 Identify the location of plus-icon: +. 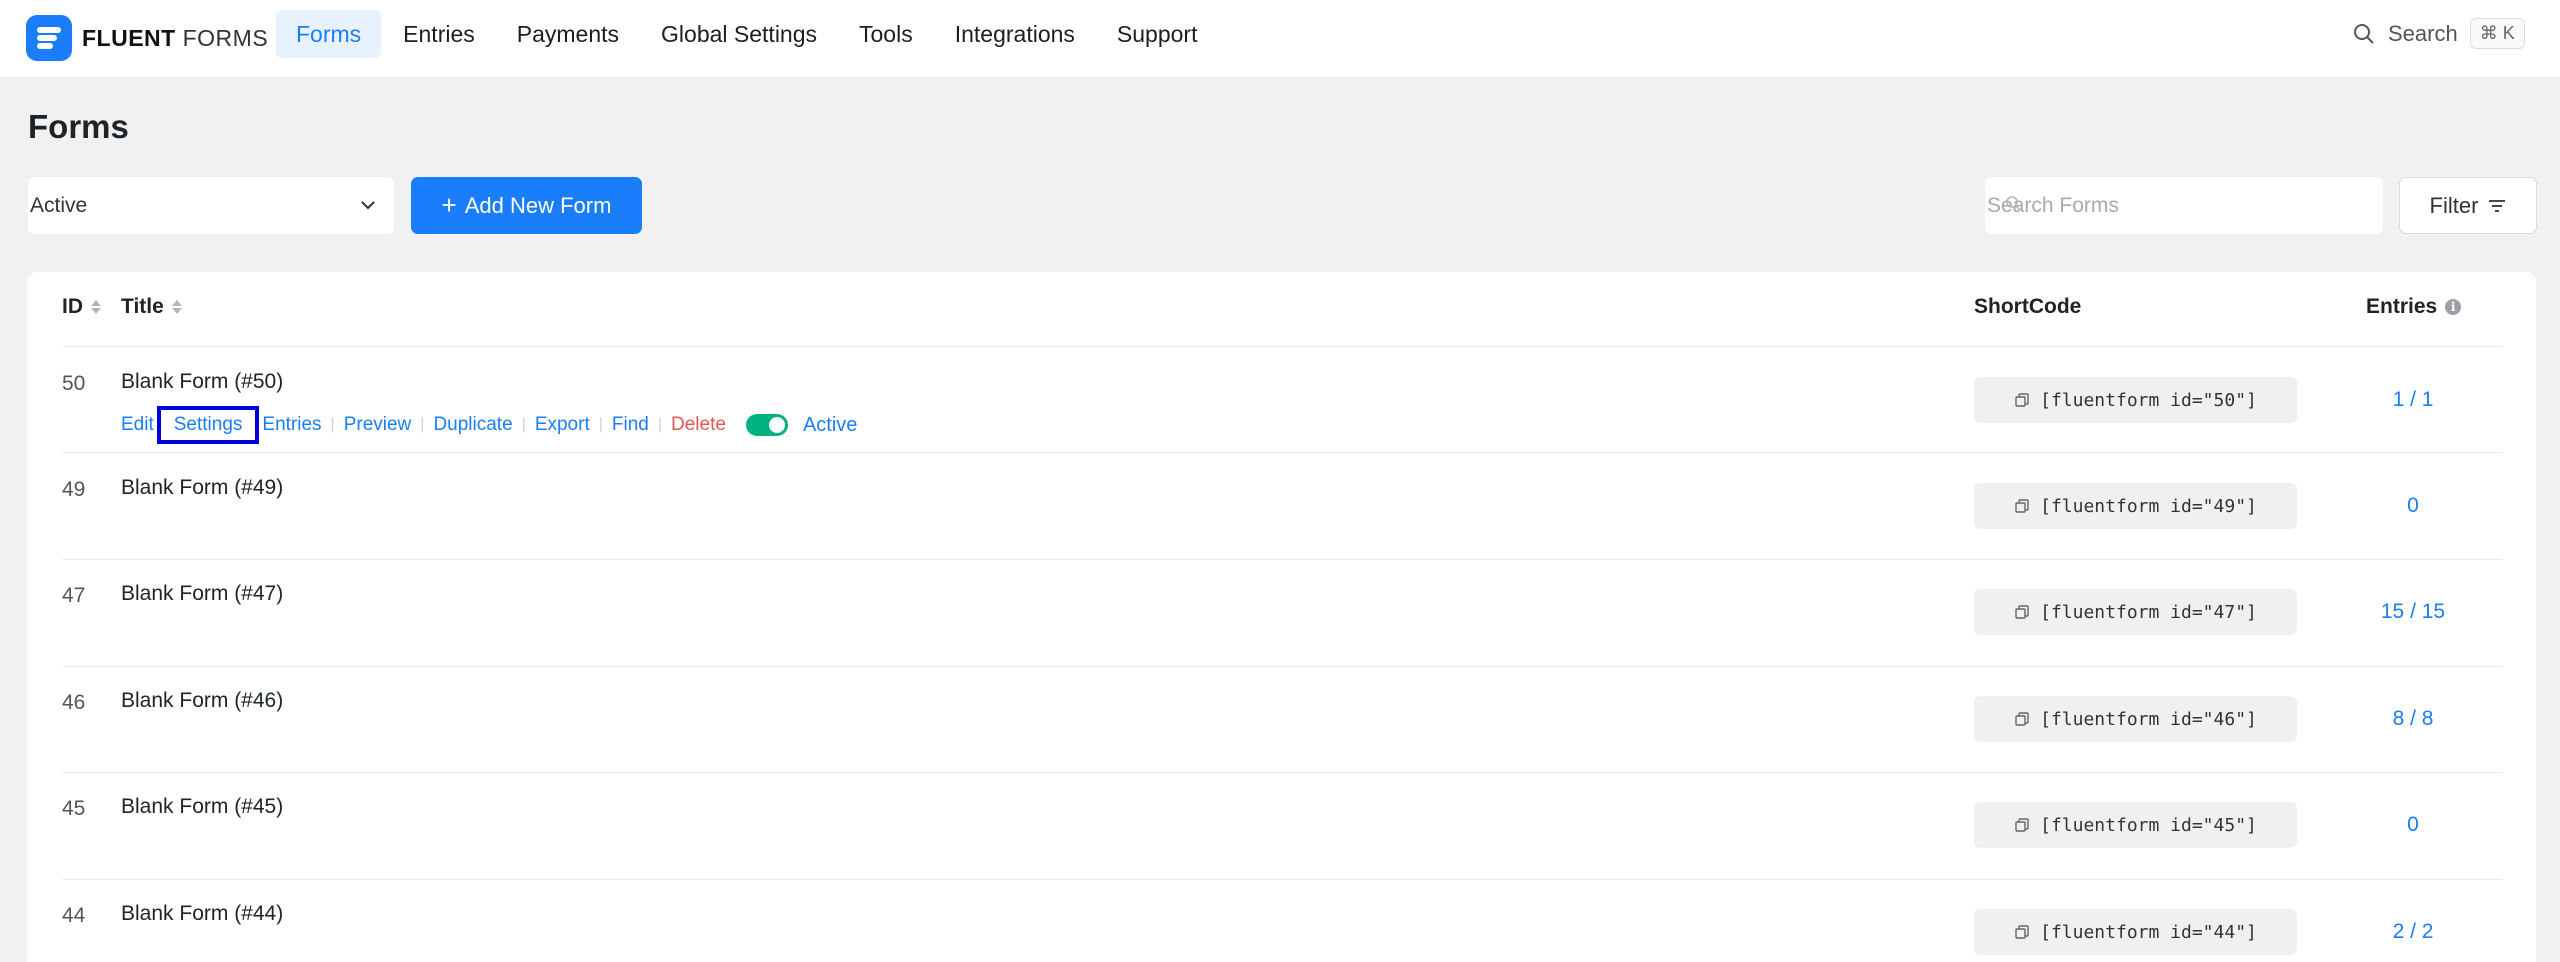
(449, 205).